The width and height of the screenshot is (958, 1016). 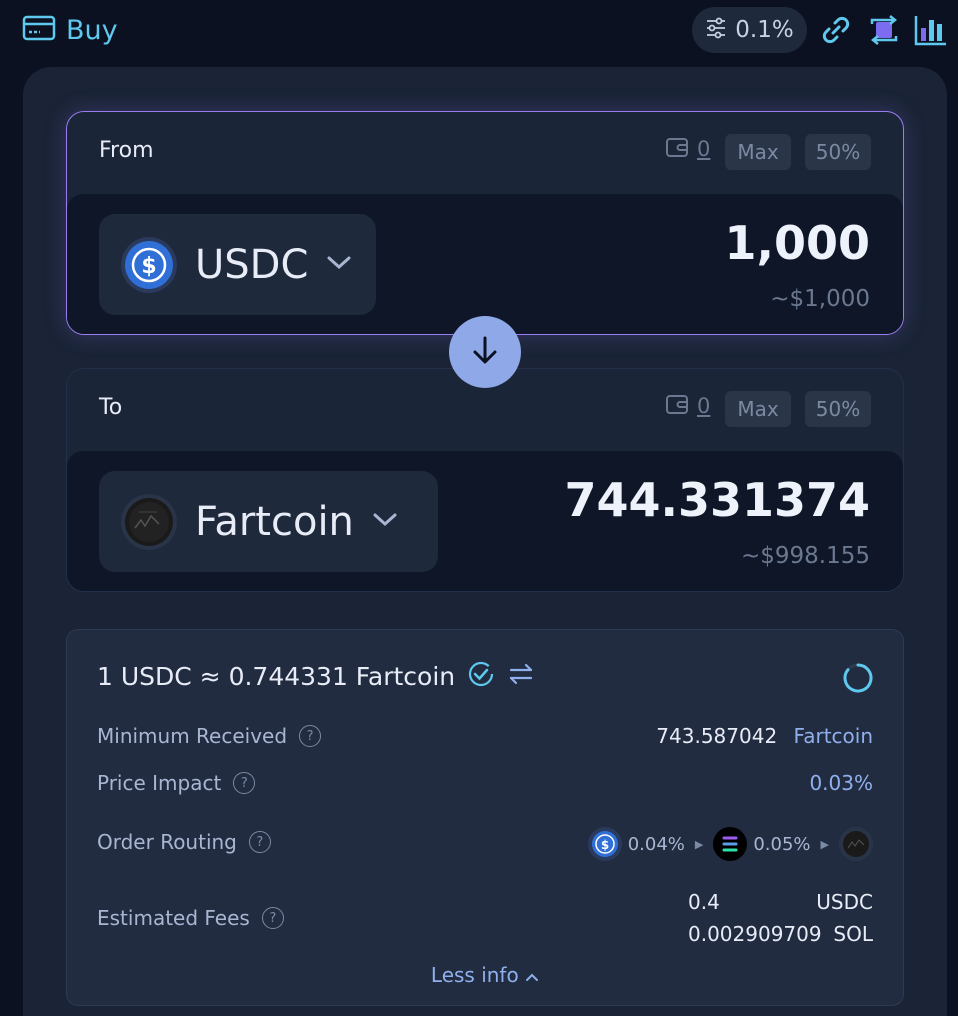 I want to click on min-received-label: Minimum Received, so click(x=192, y=736).